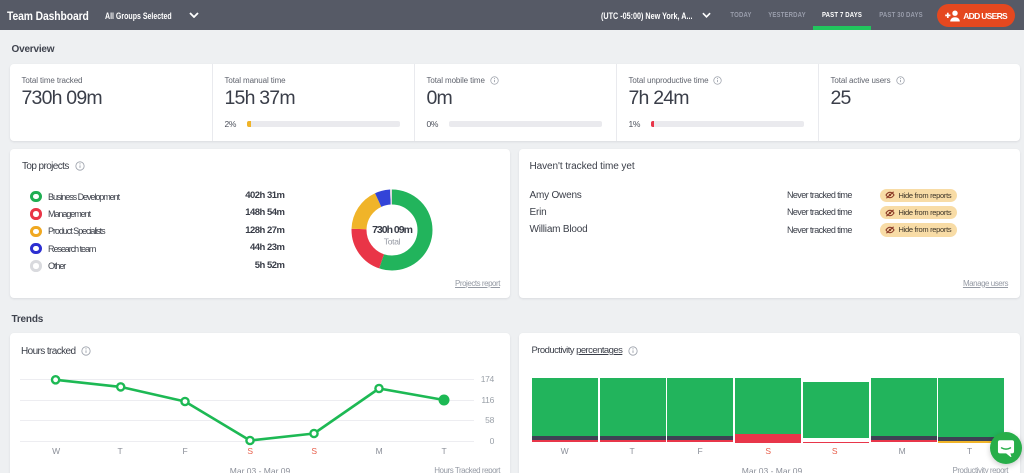 The width and height of the screenshot is (1024, 473). What do you see at coordinates (392, 230) in the screenshot?
I see `svg-text: 730h 09m` at bounding box center [392, 230].